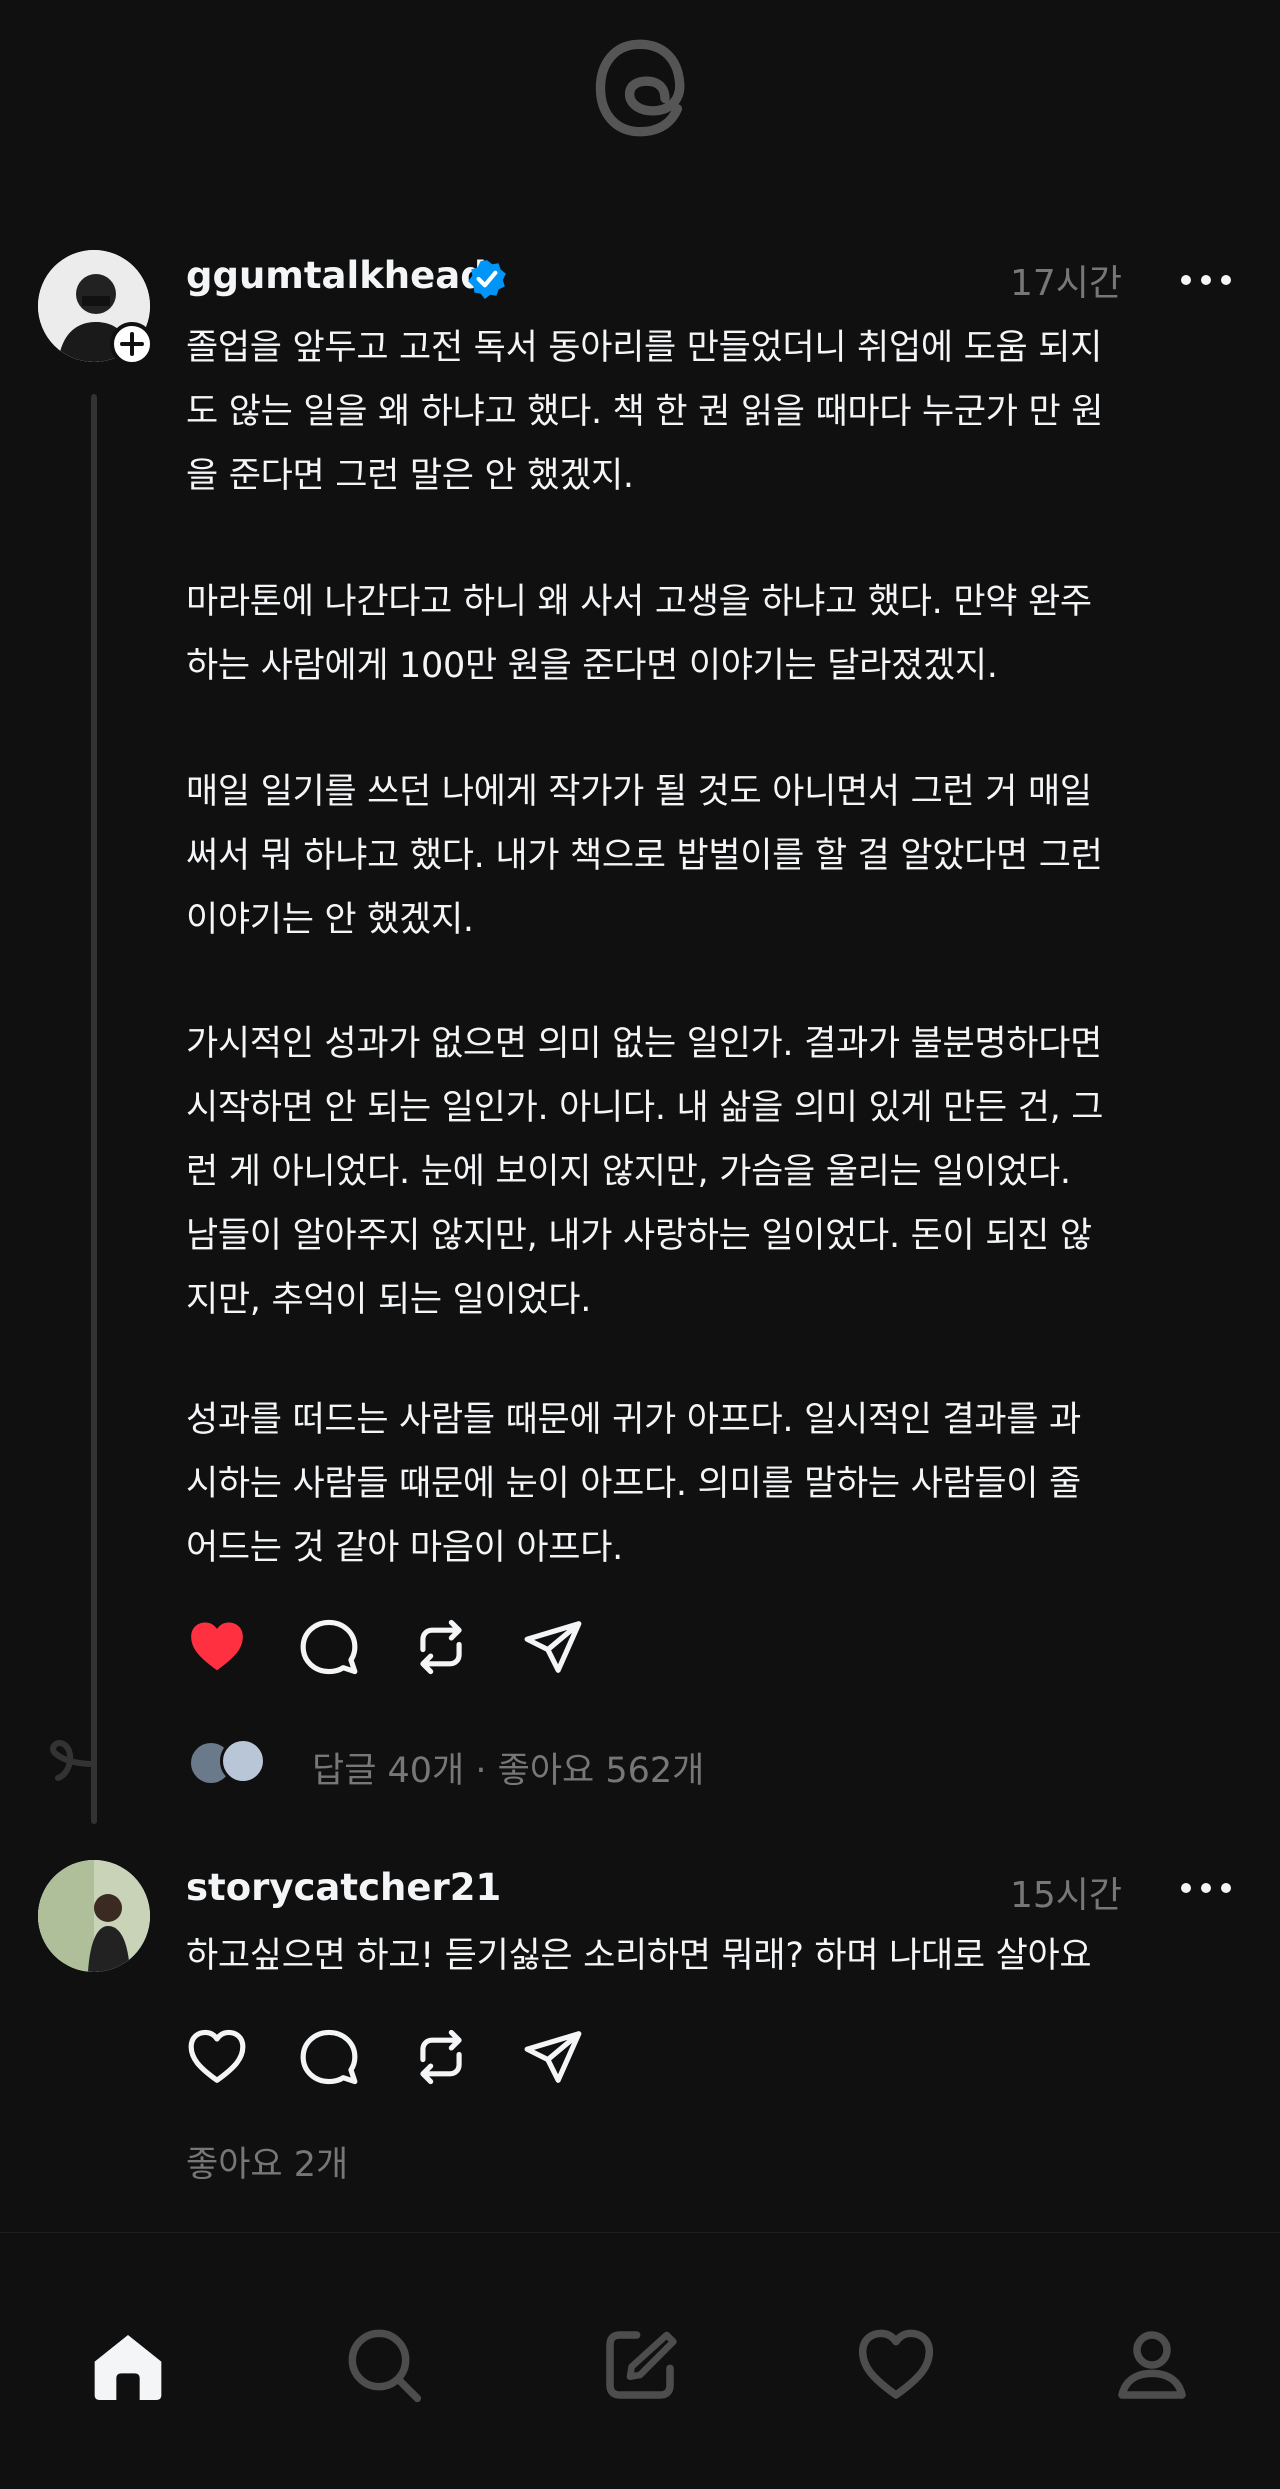 Image resolution: width=1280 pixels, height=2489 pixels. What do you see at coordinates (1066, 1895) in the screenshot?
I see `reply-time: 15시간` at bounding box center [1066, 1895].